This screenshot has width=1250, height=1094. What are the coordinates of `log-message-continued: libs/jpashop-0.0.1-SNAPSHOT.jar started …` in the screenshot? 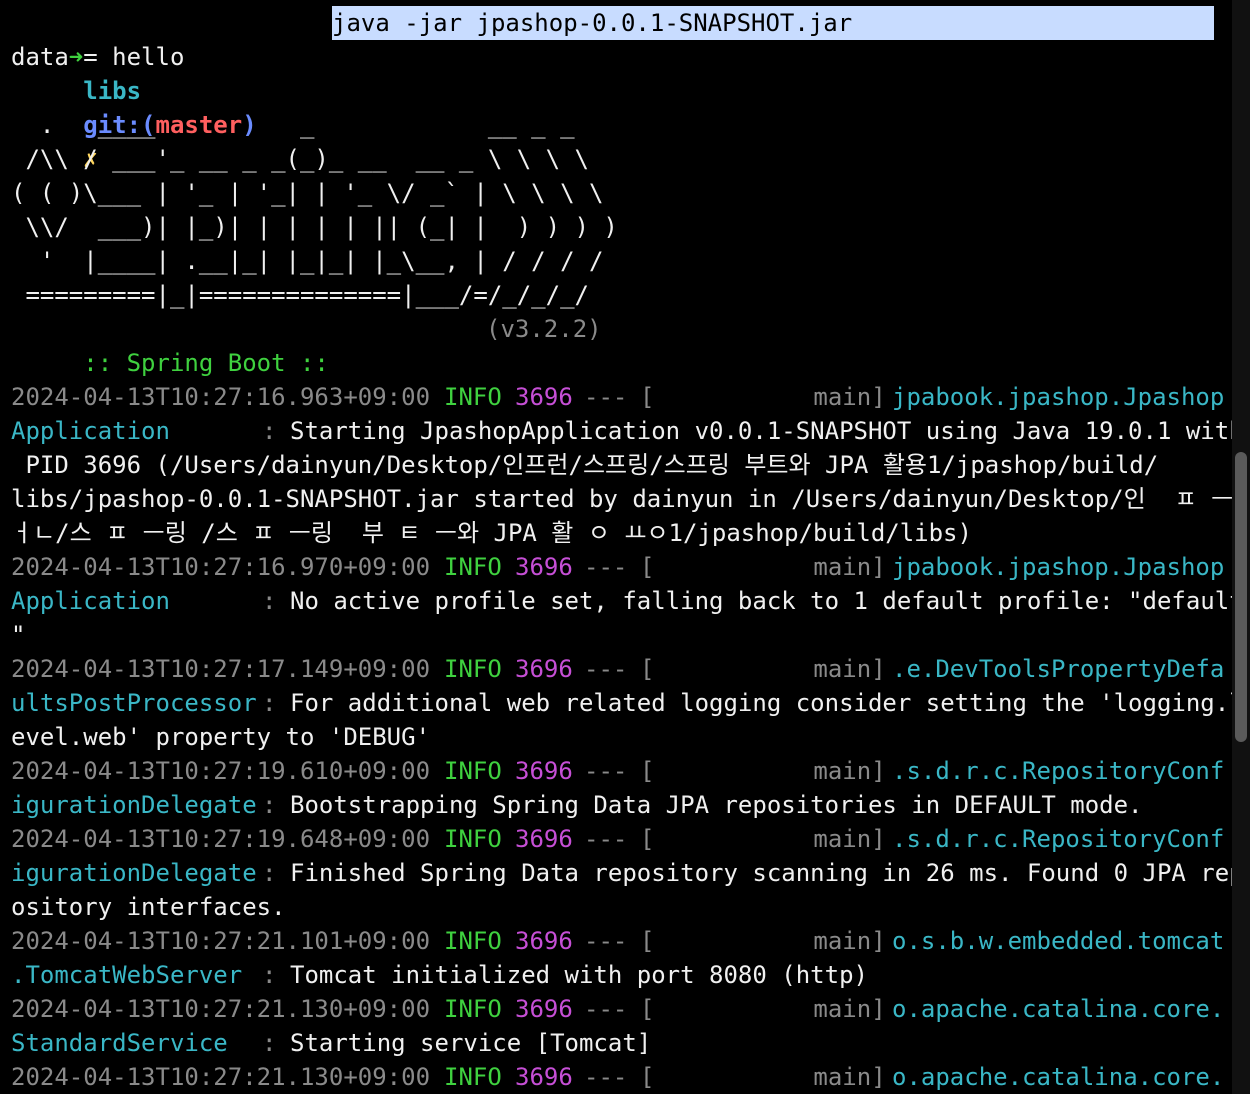 It's located at (630, 499).